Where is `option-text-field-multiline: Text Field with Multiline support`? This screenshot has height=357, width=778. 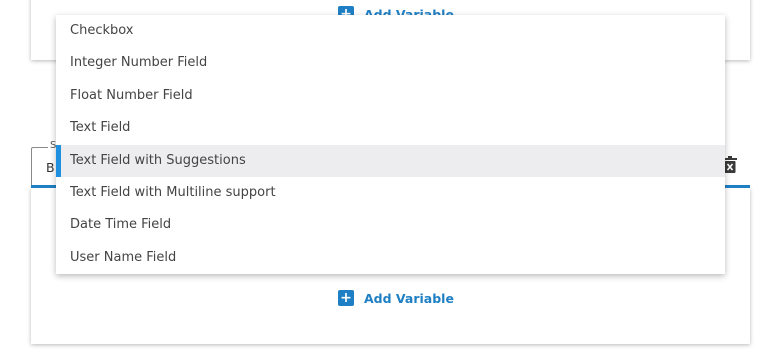
option-text-field-multiline: Text Field with Multiline support is located at coordinates (390, 193).